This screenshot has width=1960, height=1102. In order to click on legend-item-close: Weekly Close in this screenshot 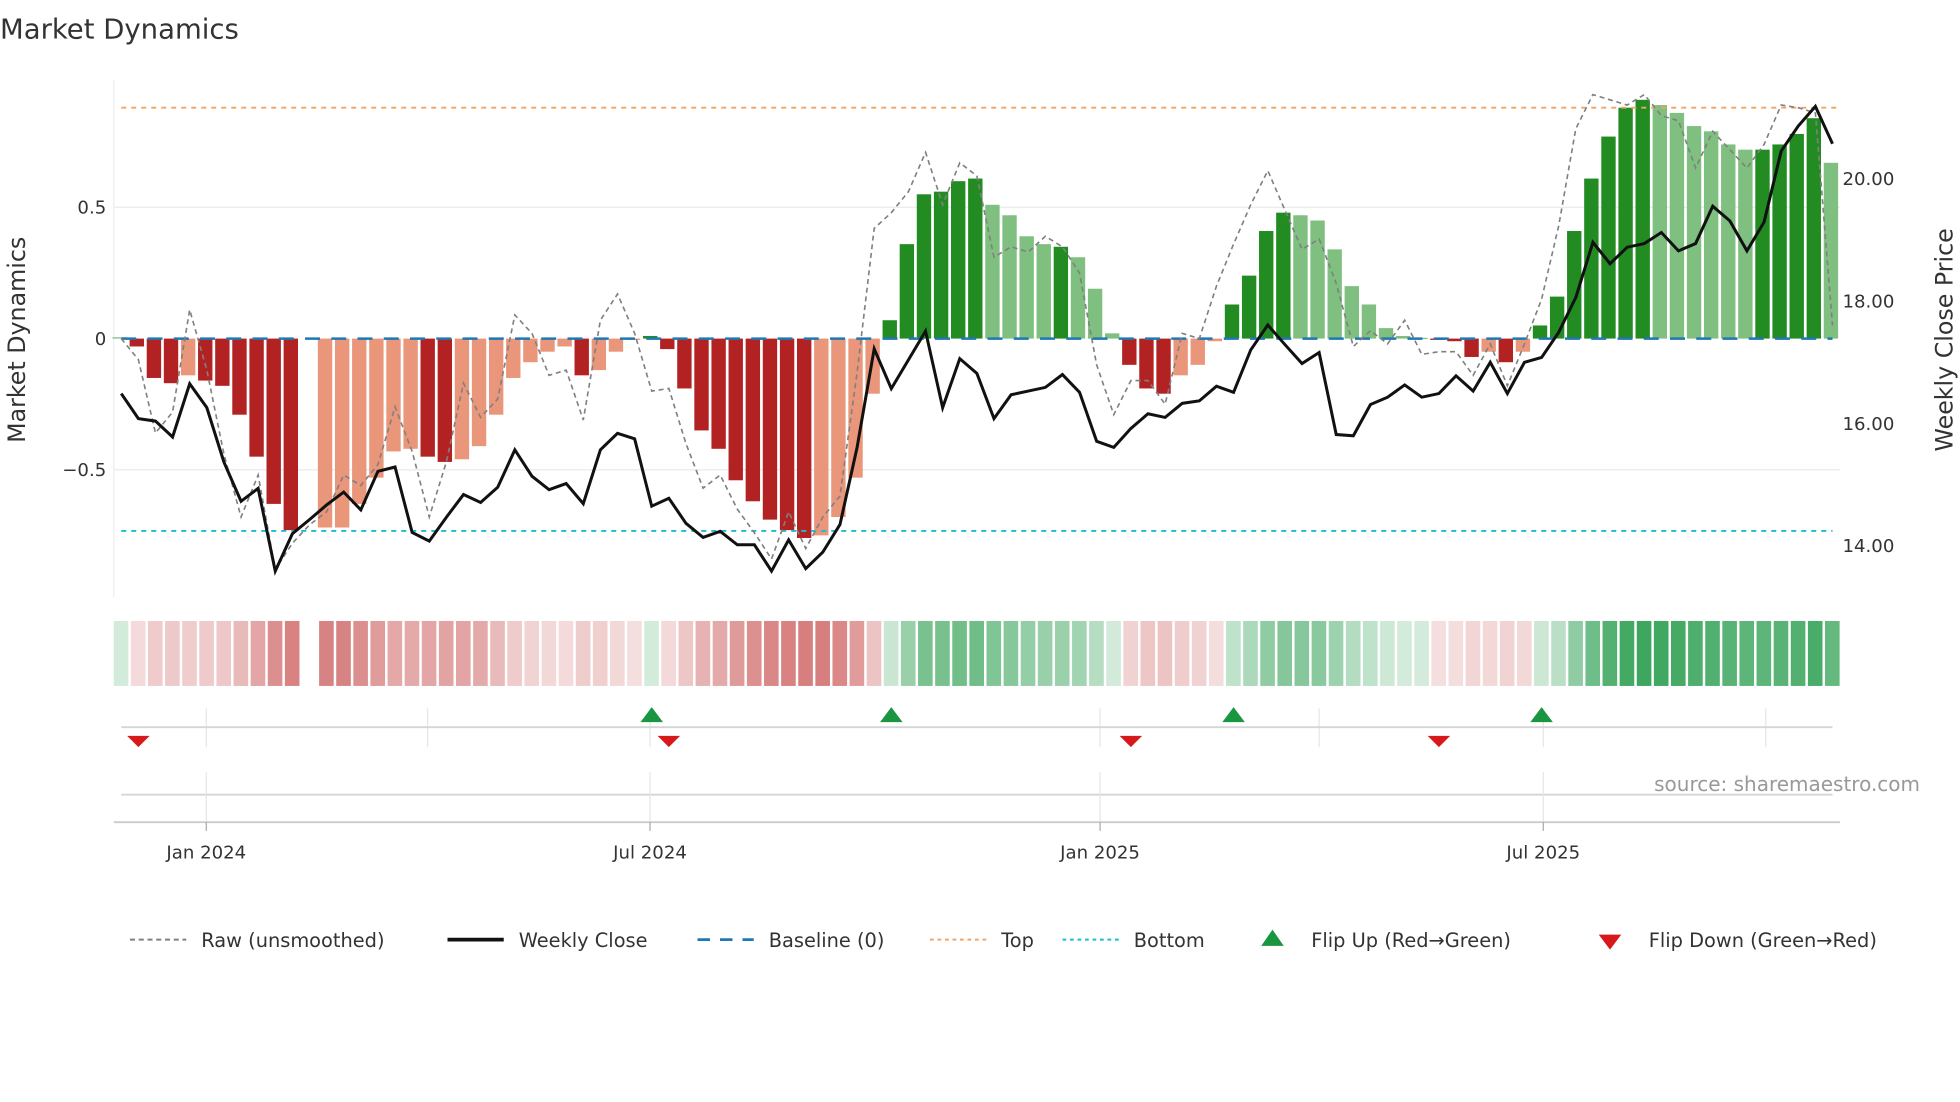, I will do `click(547, 940)`.